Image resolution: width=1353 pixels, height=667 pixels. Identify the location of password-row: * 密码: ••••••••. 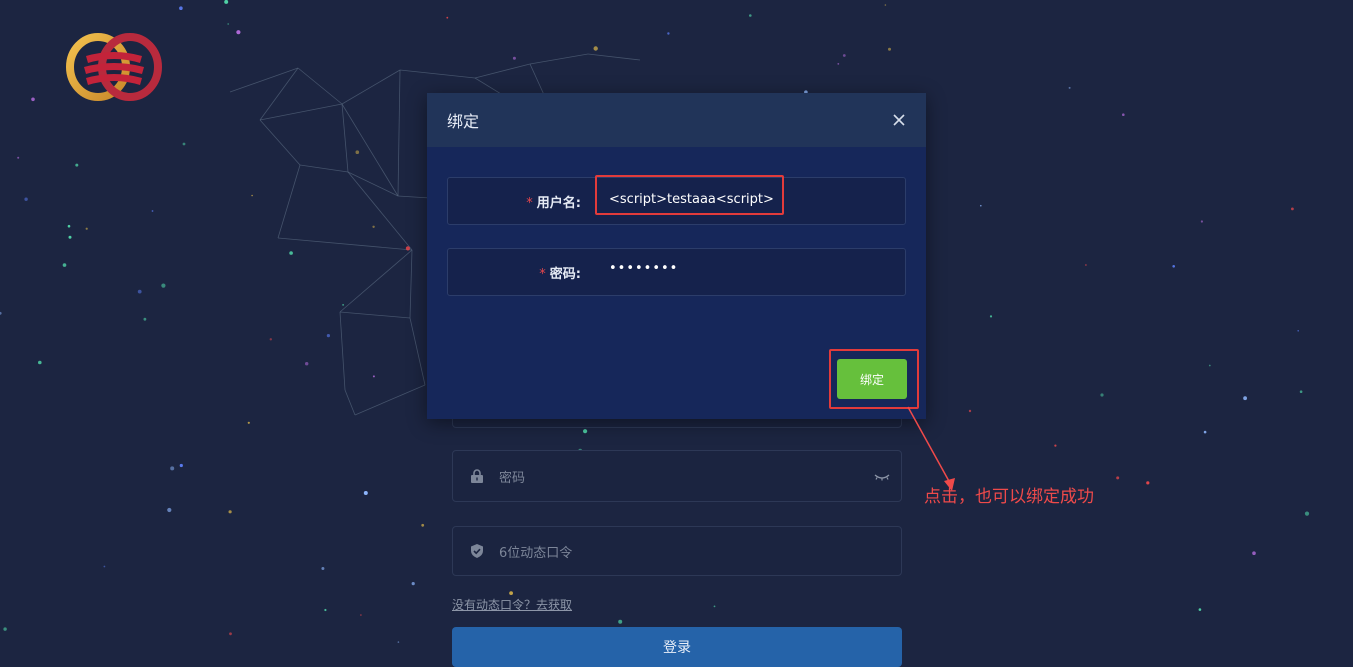
(676, 272).